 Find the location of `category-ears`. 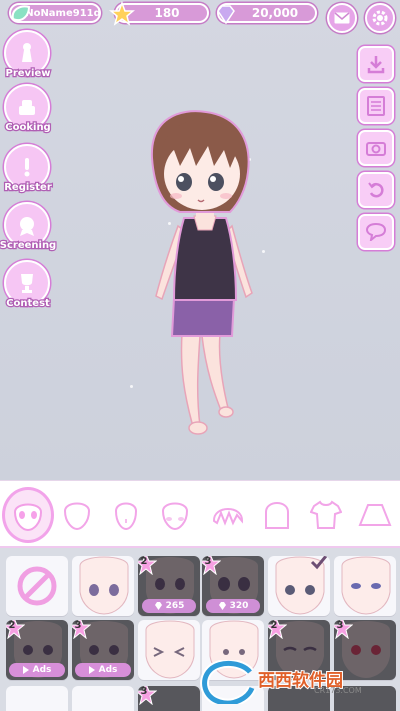

category-ears is located at coordinates (126, 515).